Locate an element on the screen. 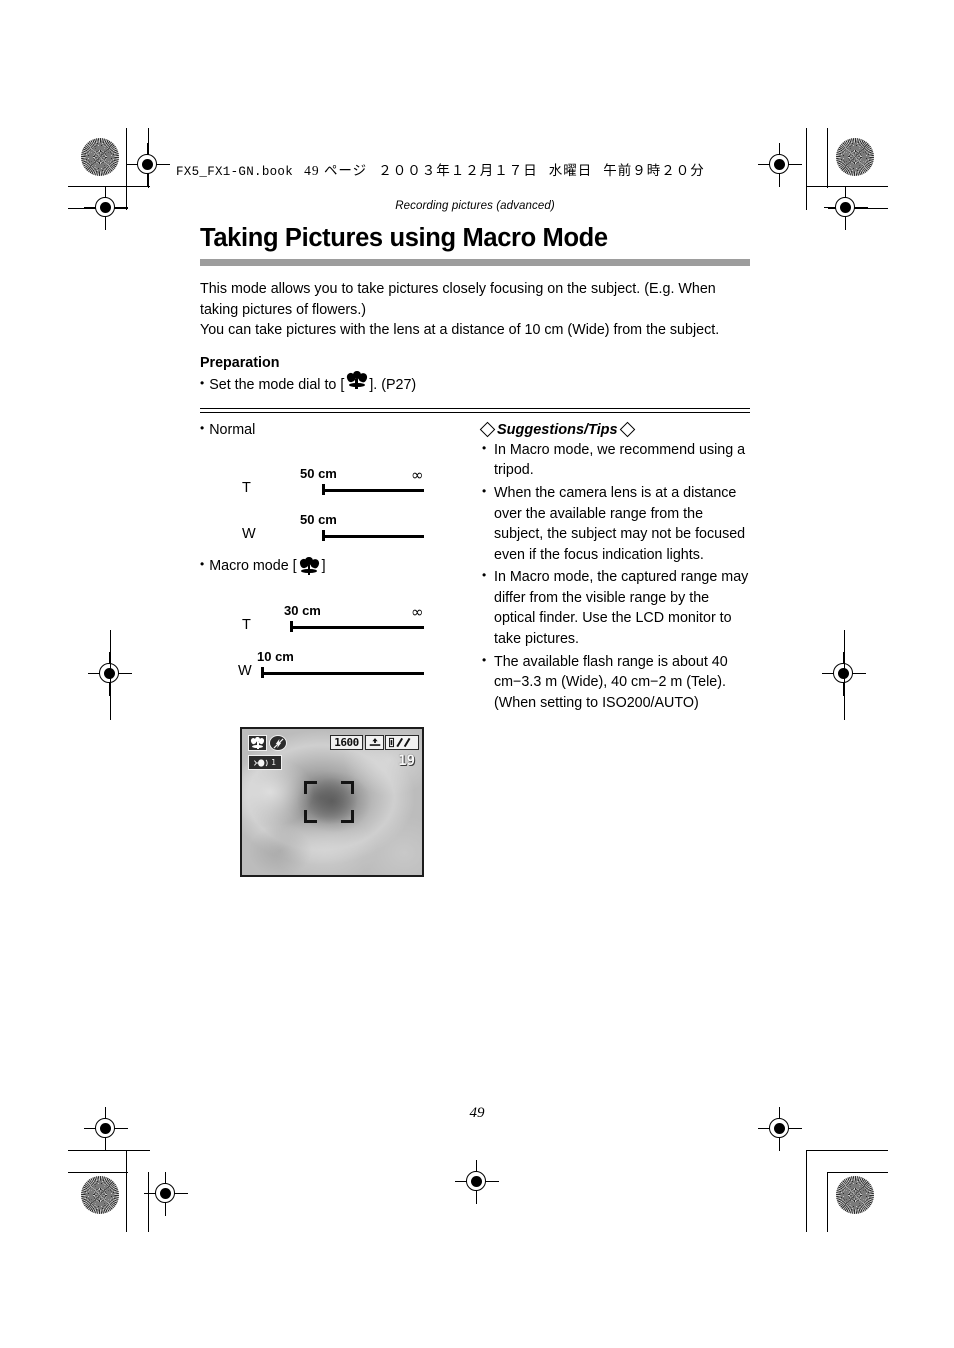 The image size is (954, 1348). macro-label-before: Macro mode [ is located at coordinates (253, 566).